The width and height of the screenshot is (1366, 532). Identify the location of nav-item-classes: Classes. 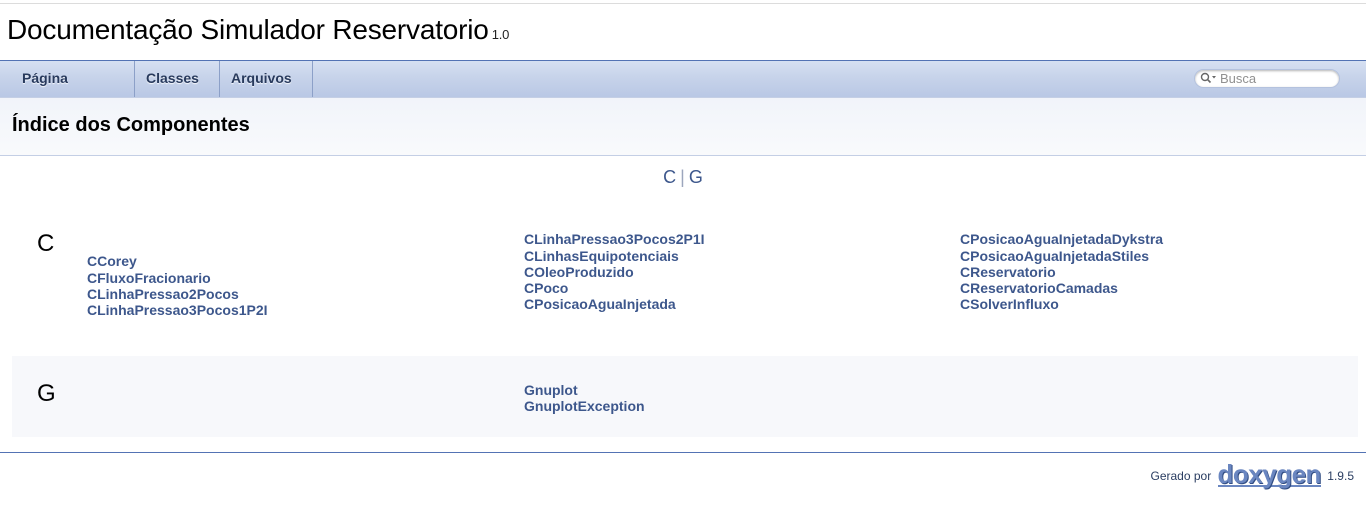
(177, 88).